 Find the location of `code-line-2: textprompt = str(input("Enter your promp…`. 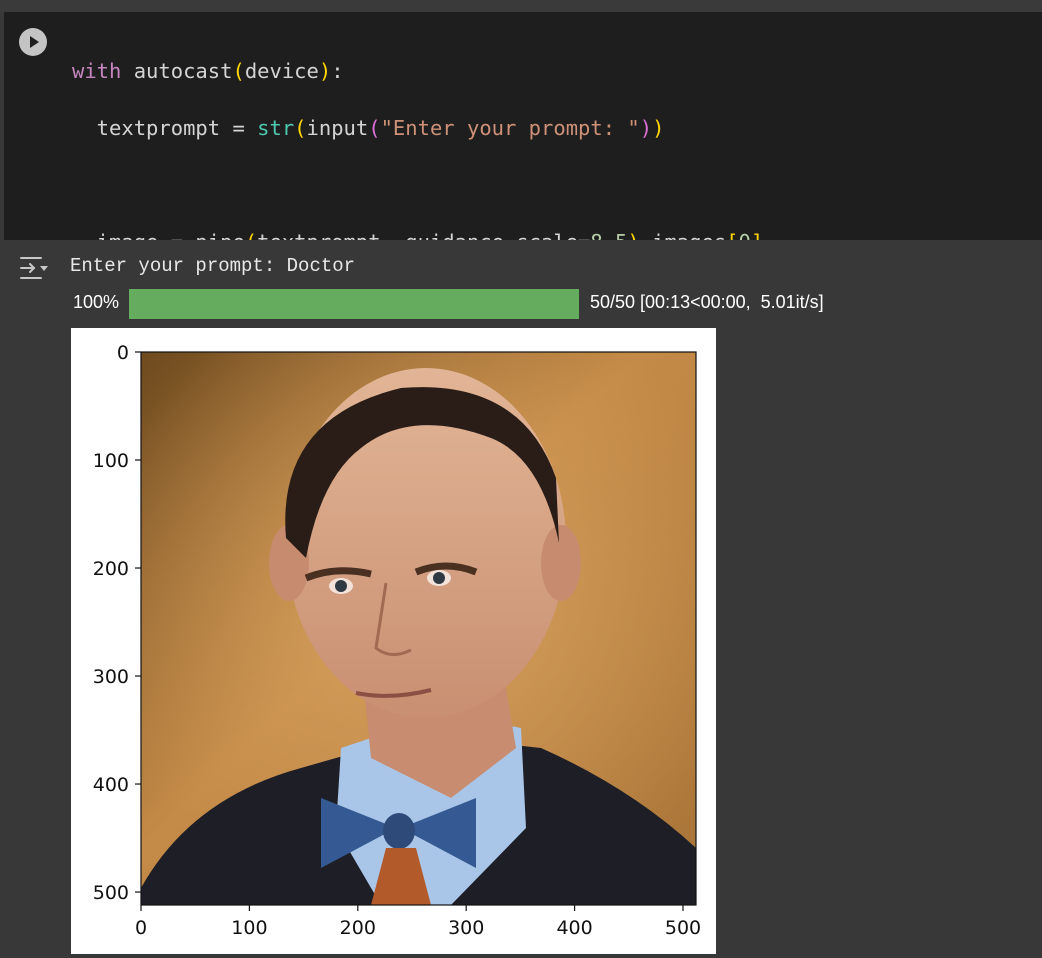

code-line-2: textprompt = str(input("Enter your promp… is located at coordinates (368, 127).